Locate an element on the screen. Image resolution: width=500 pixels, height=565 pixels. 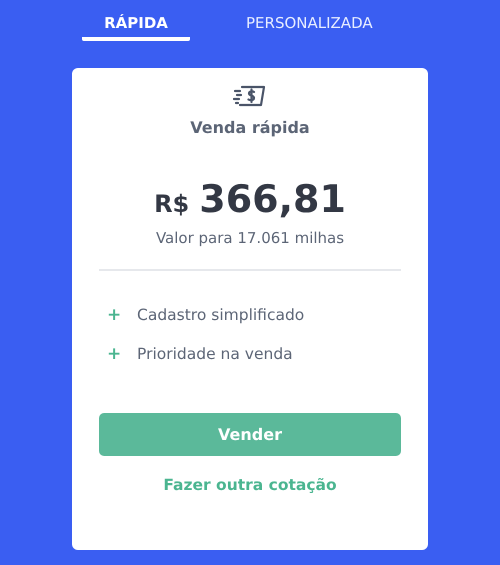
benefit-text: Prioridade na venda is located at coordinates (215, 353).